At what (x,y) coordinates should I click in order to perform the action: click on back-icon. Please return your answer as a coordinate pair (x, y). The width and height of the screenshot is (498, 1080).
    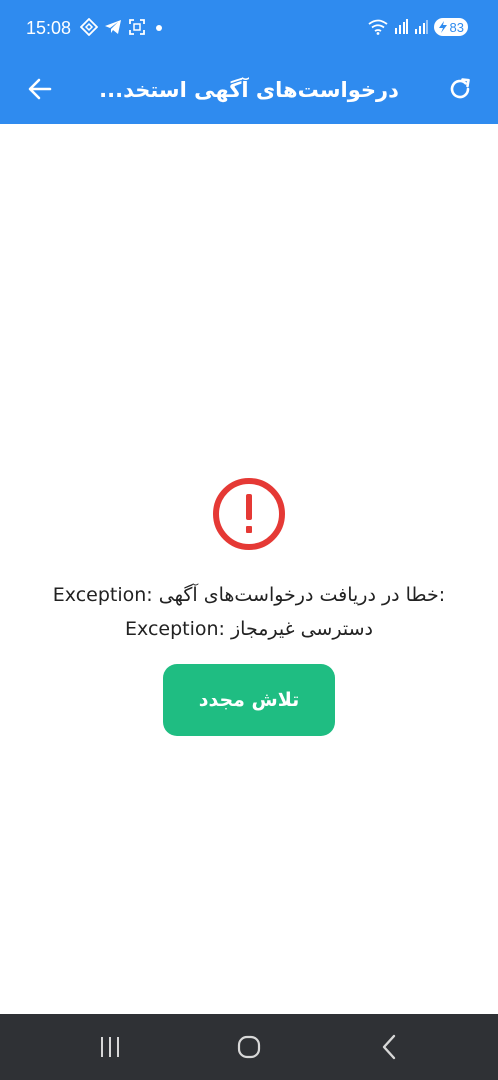
    Looking at the image, I should click on (389, 1047).